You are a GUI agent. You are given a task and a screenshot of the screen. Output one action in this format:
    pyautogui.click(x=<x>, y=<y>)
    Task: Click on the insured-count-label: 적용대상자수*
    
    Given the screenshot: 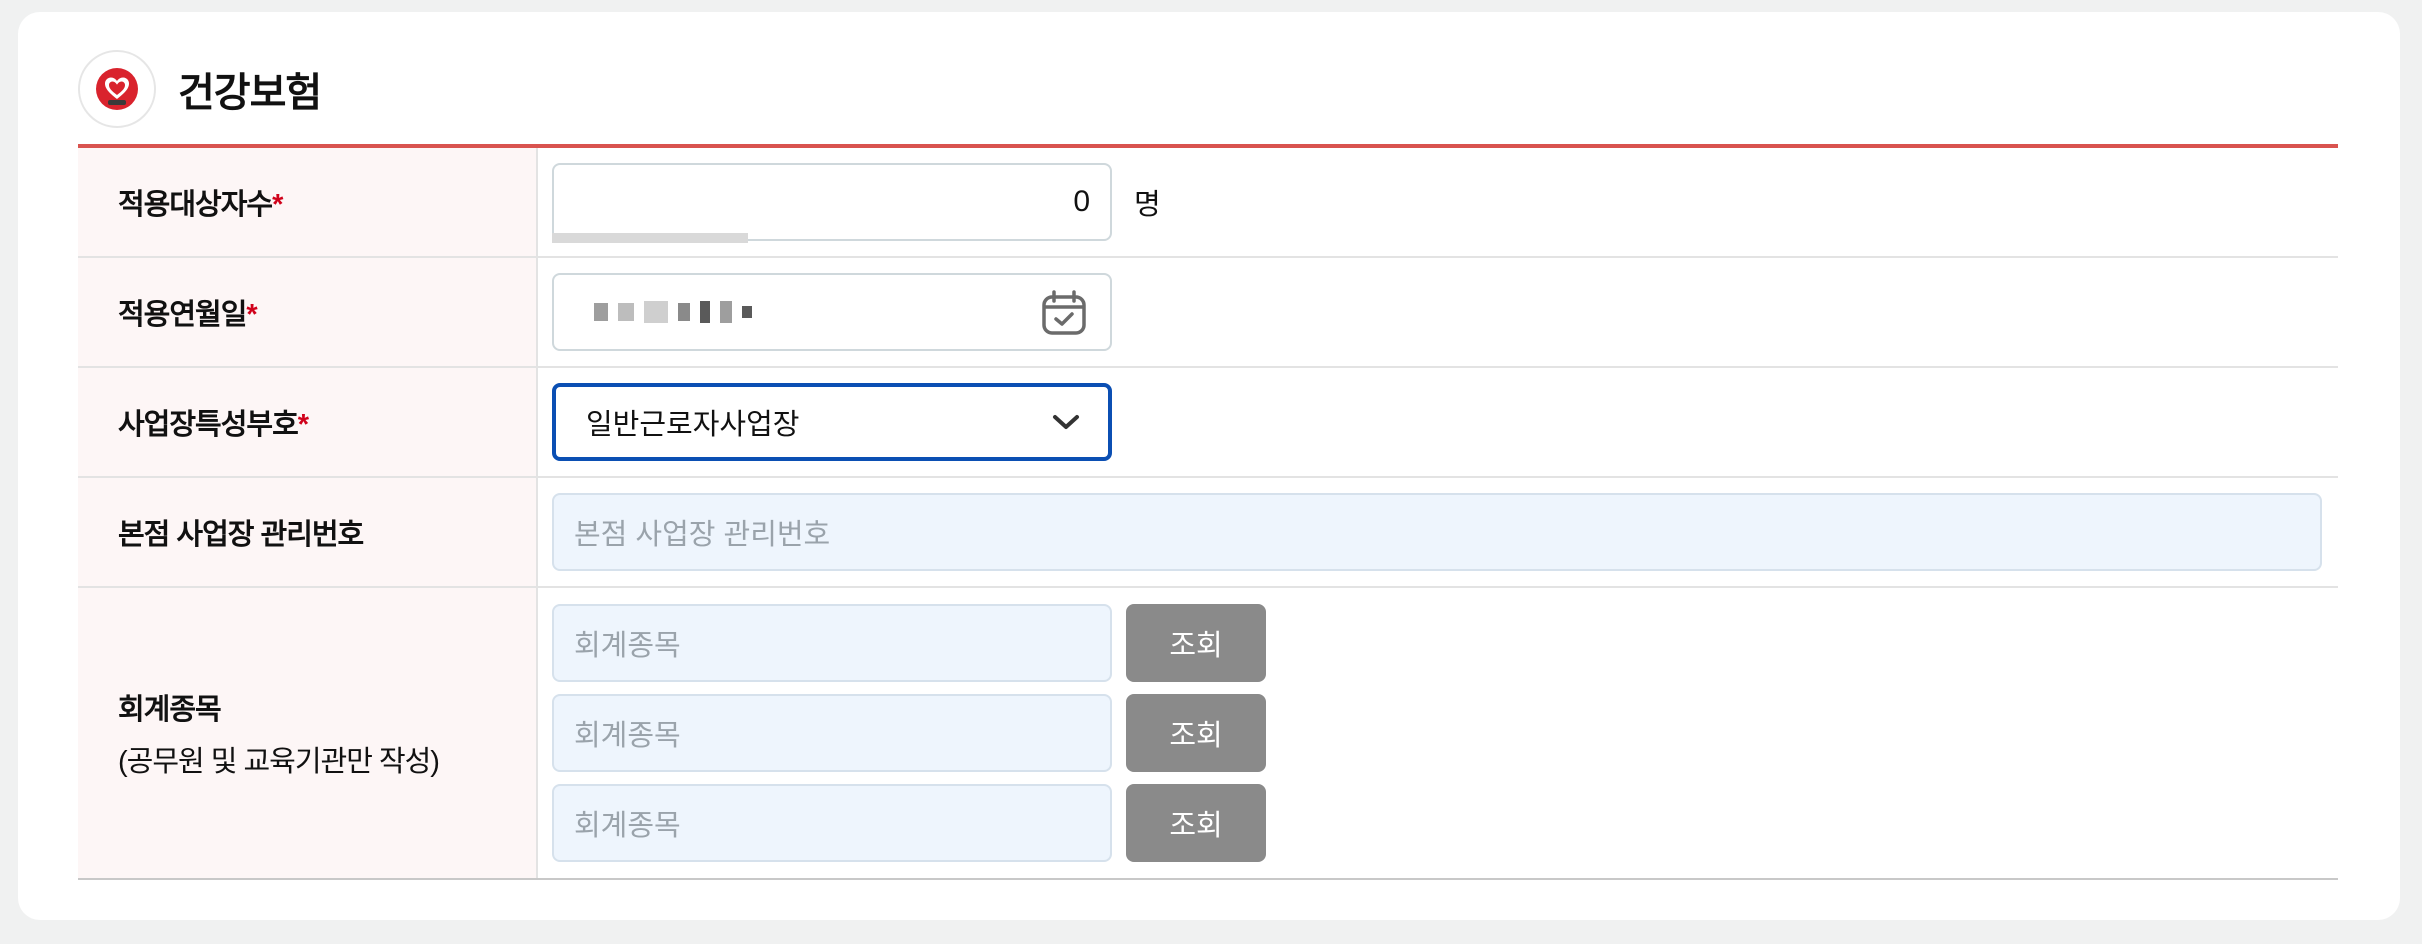 What is the action you would take?
    pyautogui.click(x=308, y=202)
    